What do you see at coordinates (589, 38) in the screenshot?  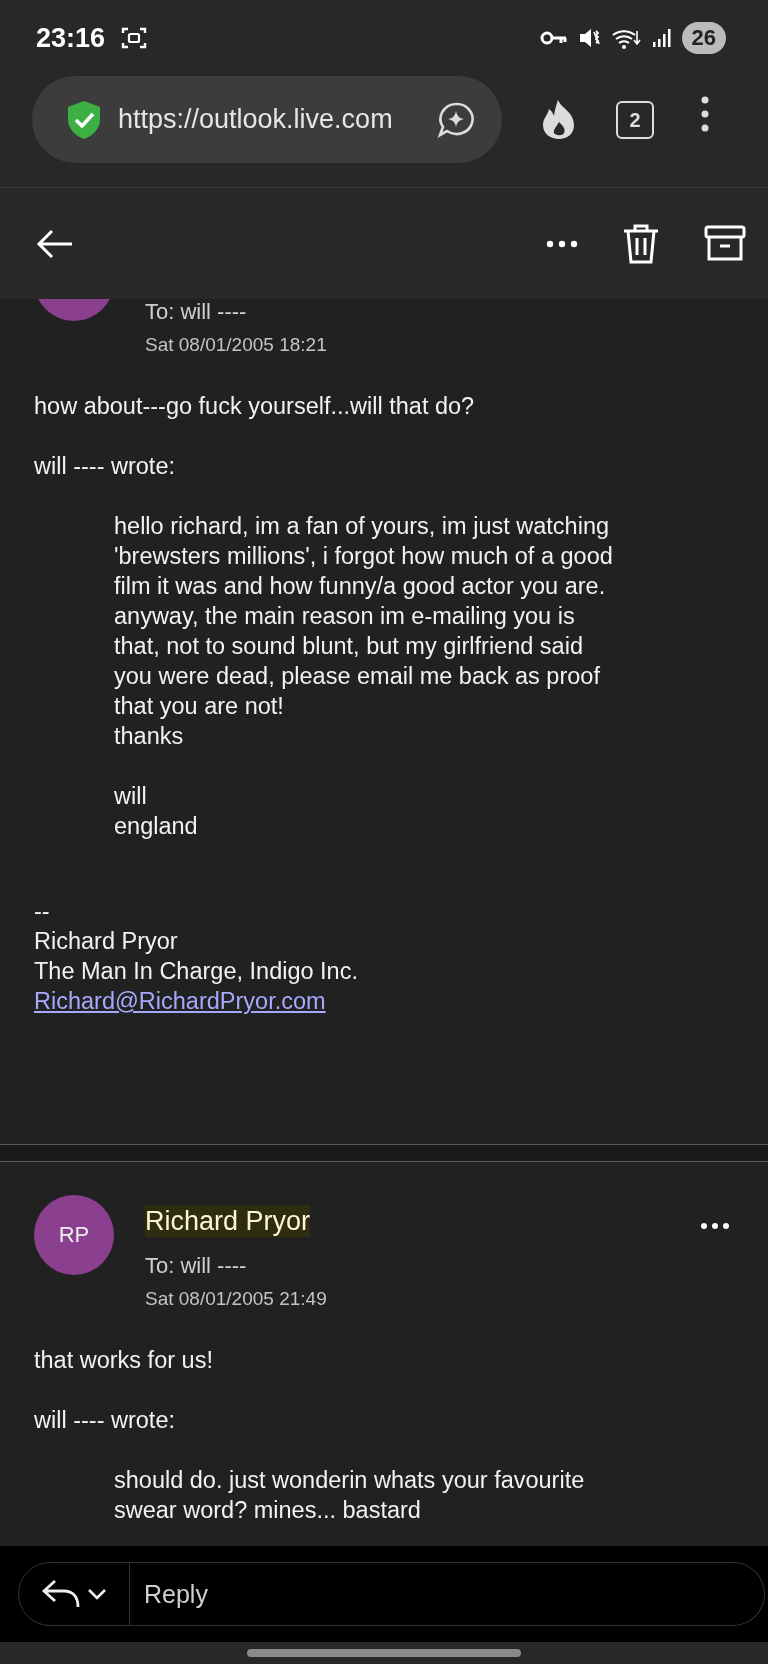 I see `mute-icon` at bounding box center [589, 38].